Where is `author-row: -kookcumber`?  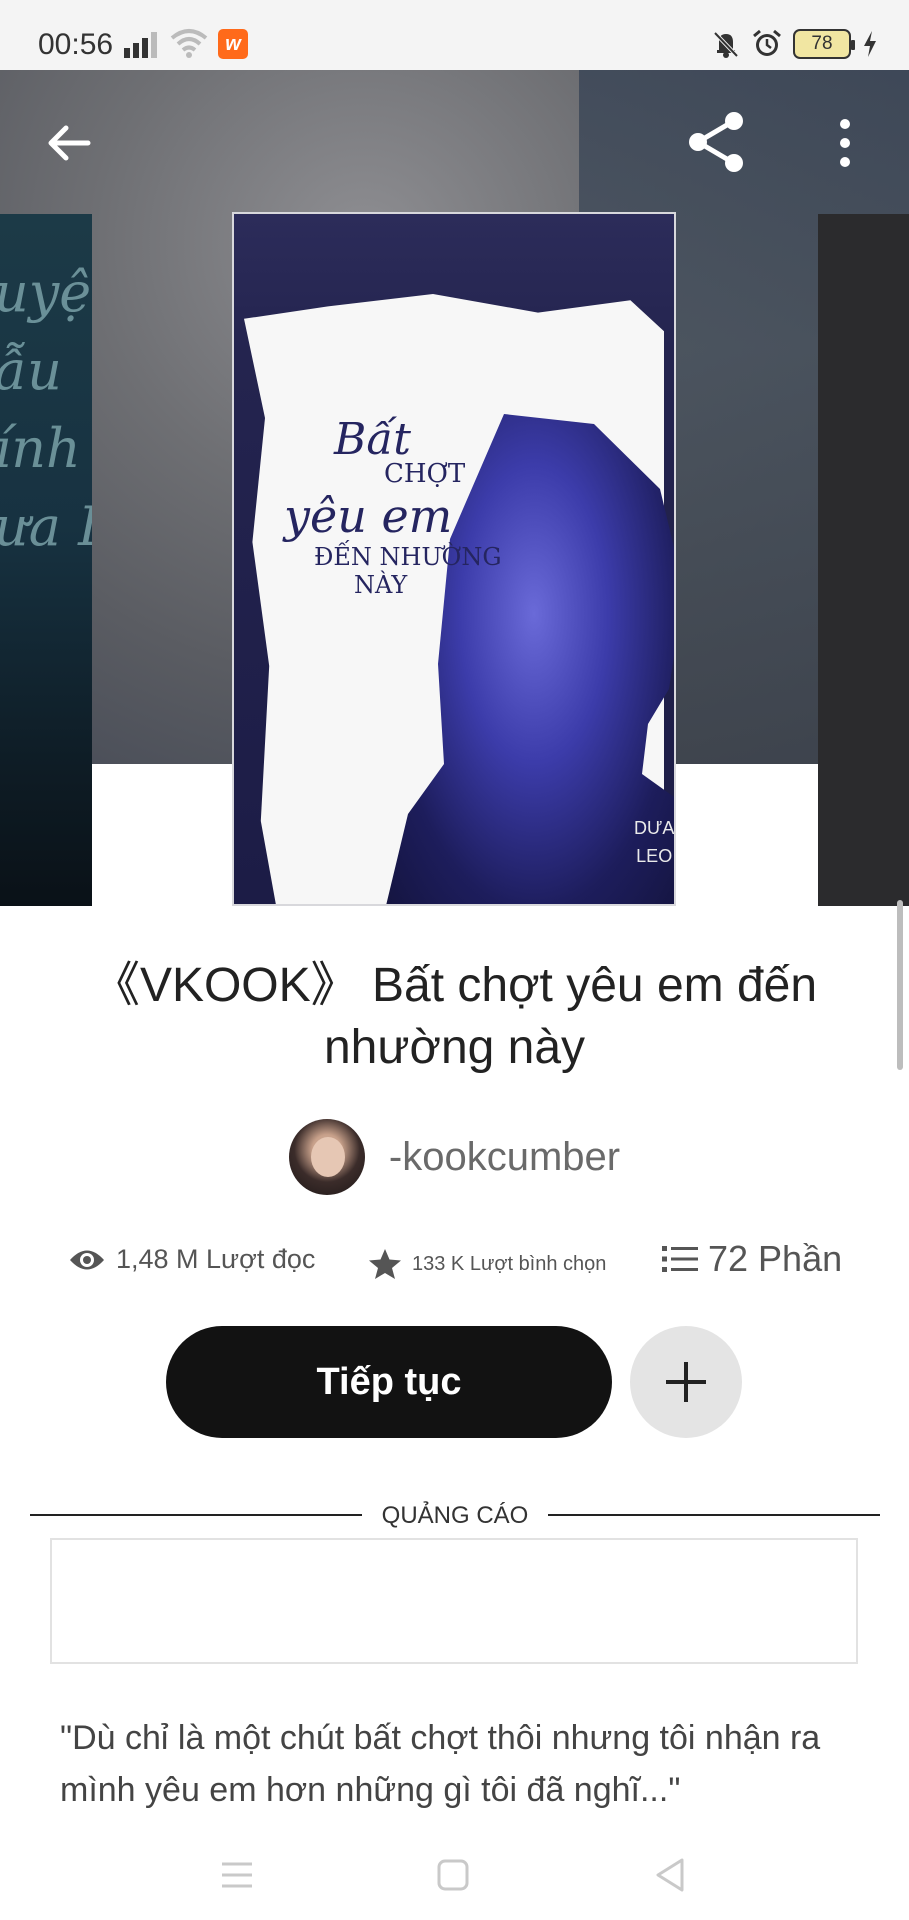
author-row: -kookcumber is located at coordinates (454, 1157).